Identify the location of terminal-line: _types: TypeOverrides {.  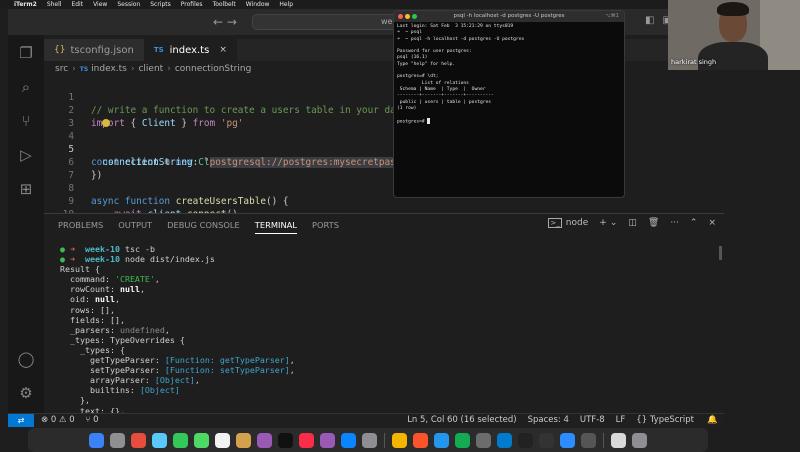
(122, 339).